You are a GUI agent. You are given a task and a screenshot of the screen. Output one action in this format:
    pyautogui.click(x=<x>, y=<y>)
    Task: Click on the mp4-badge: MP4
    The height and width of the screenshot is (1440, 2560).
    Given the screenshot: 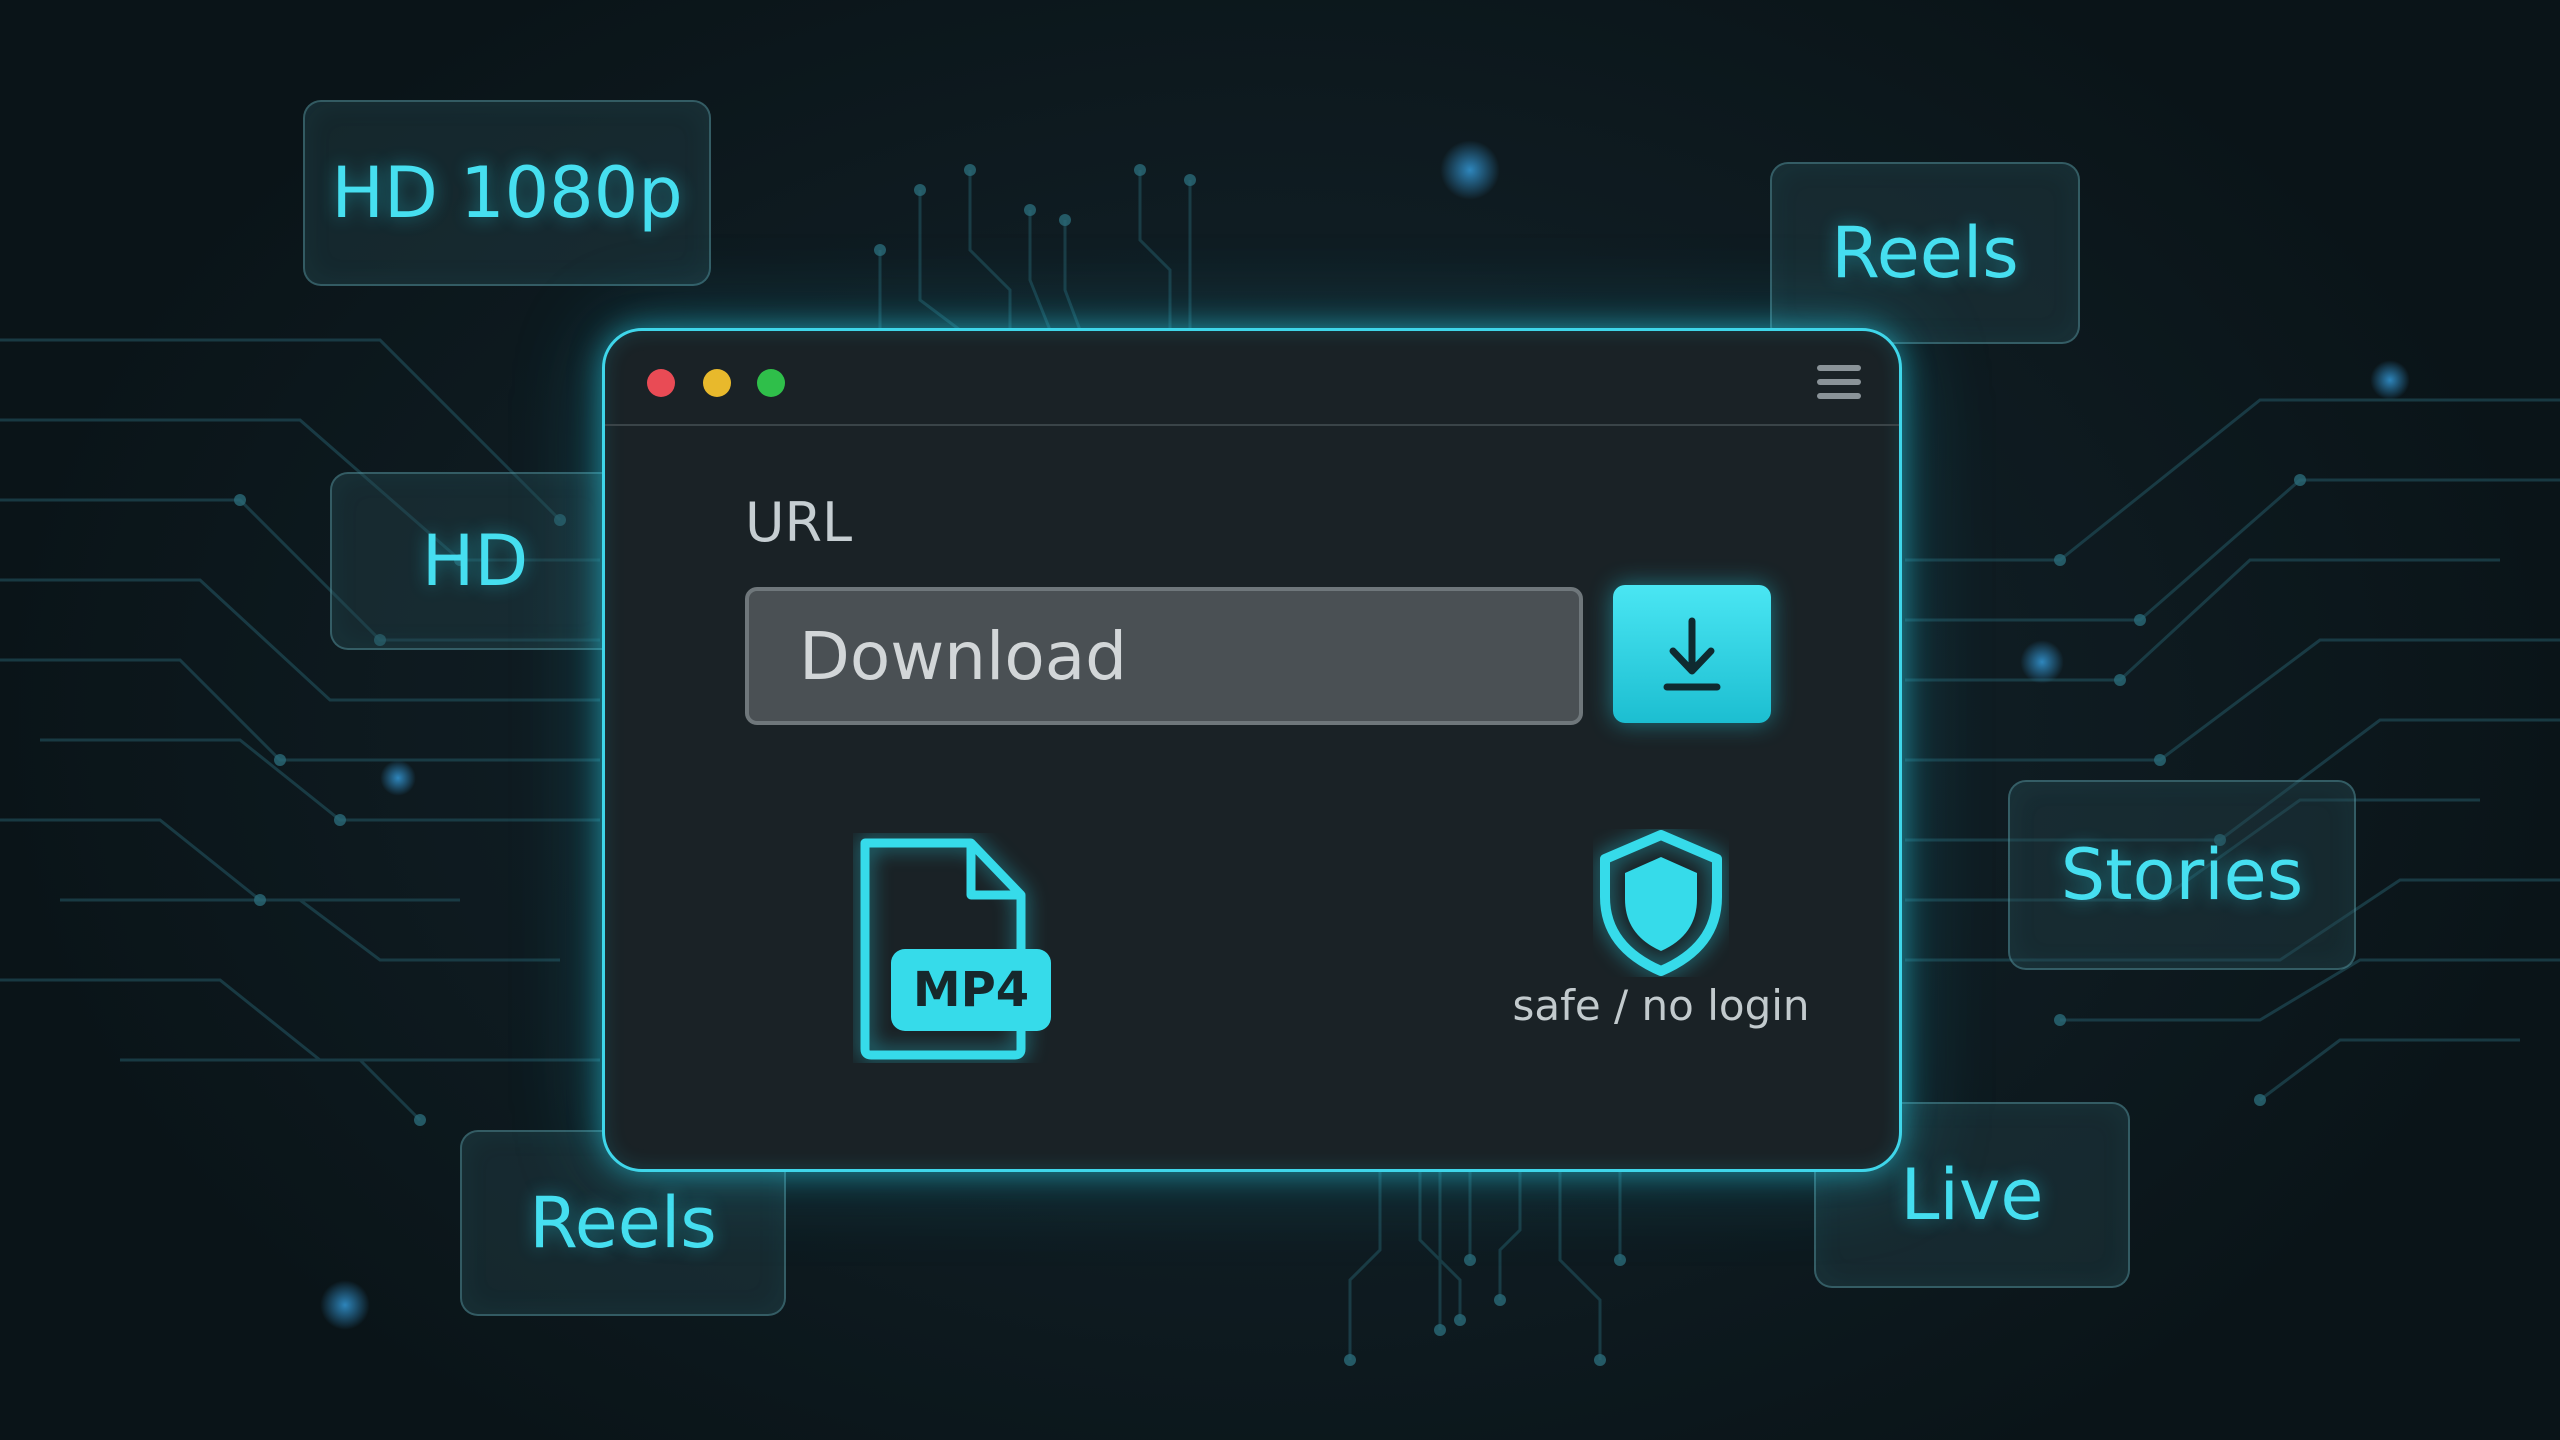 What is the action you would take?
    pyautogui.click(x=971, y=990)
    